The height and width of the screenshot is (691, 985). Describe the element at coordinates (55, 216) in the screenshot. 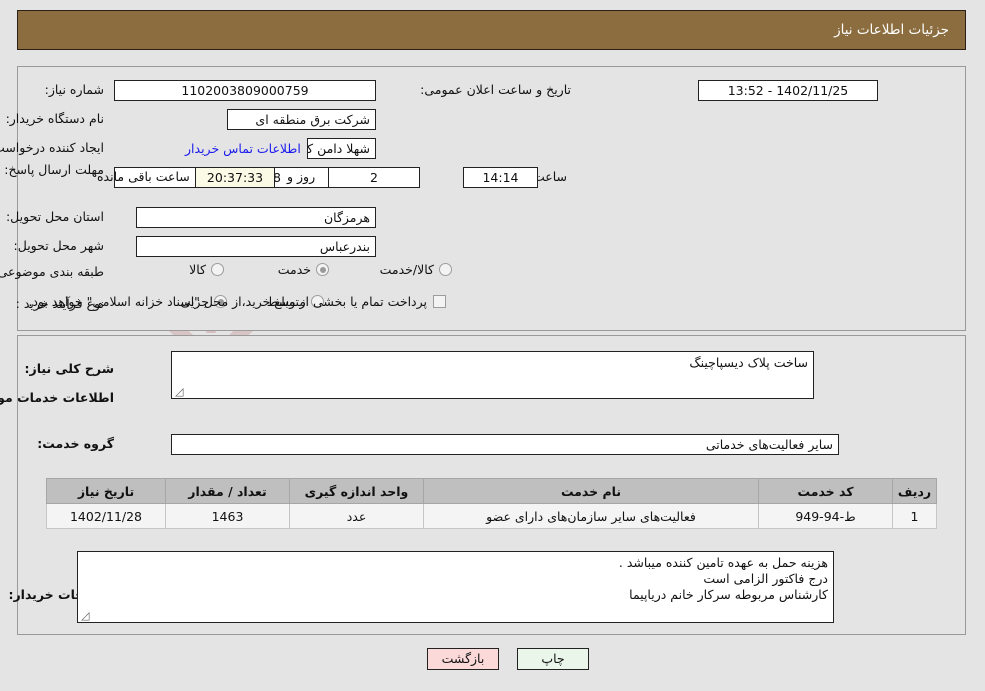

I see `province-label: استان محل تحویل:` at that location.